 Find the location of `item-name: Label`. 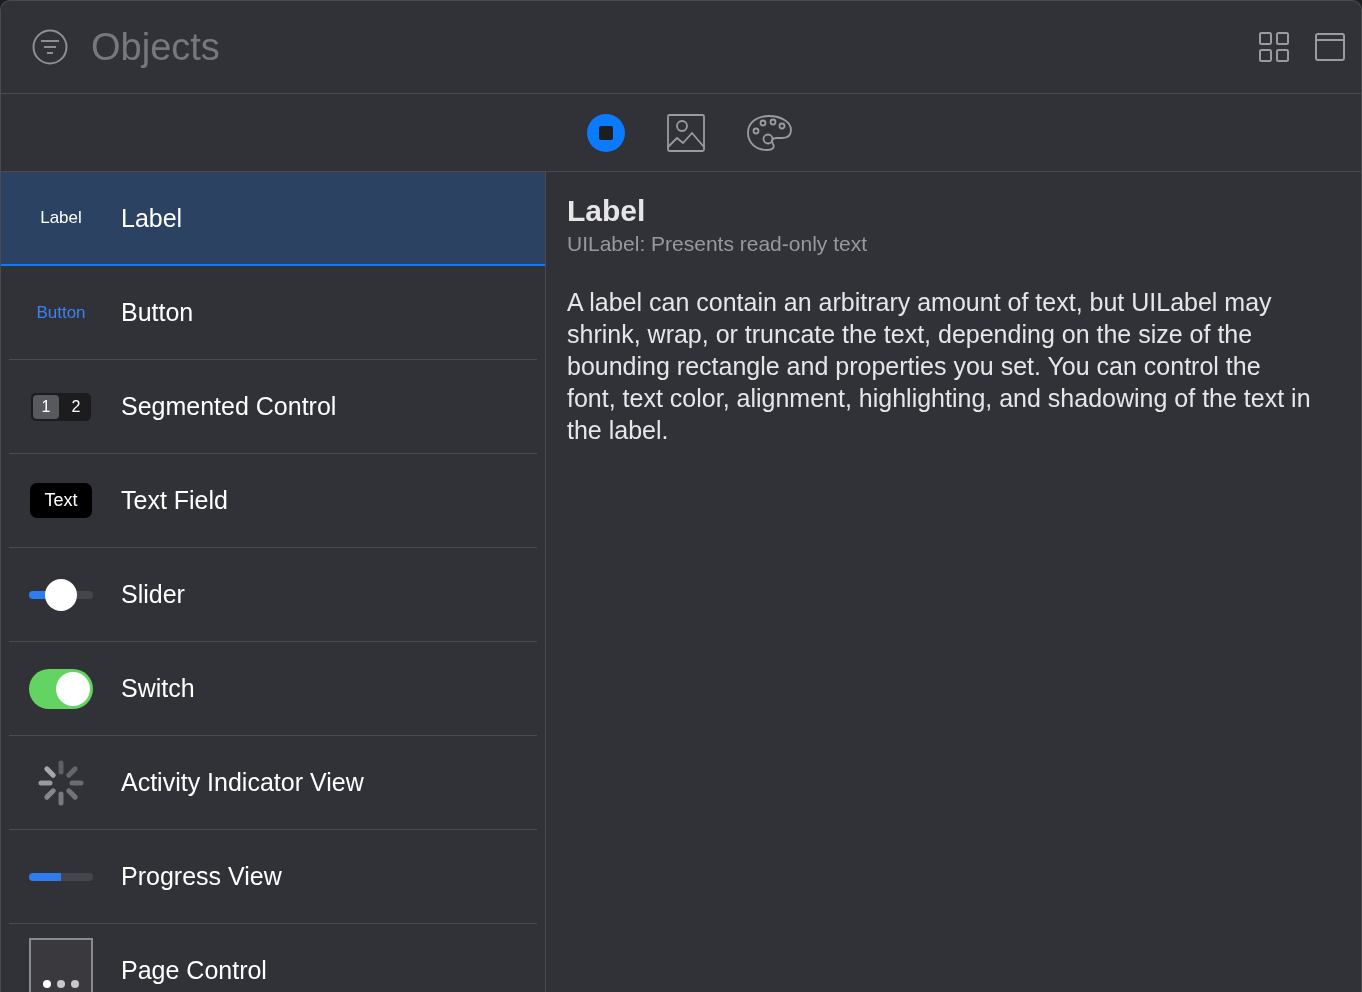

item-name: Label is located at coordinates (152, 218).